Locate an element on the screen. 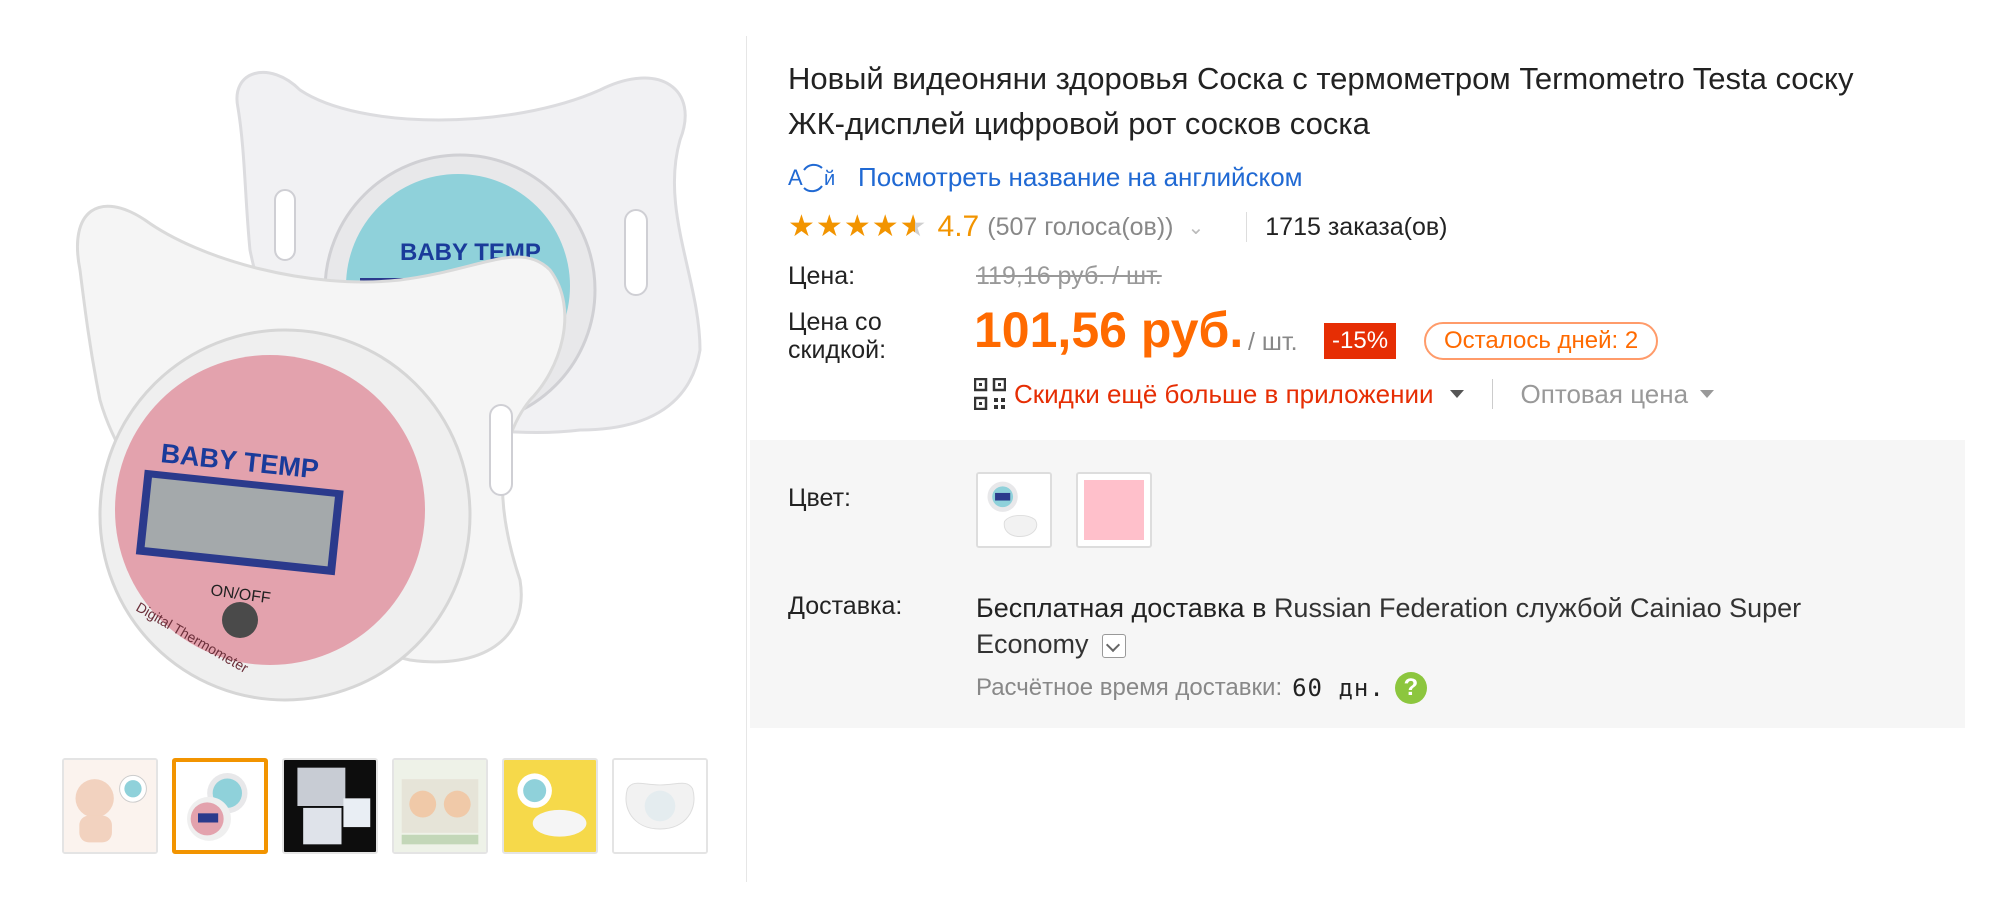 The width and height of the screenshot is (2000, 899). app-discount-link: Скидки ещё больше в приложении is located at coordinates (1224, 394).